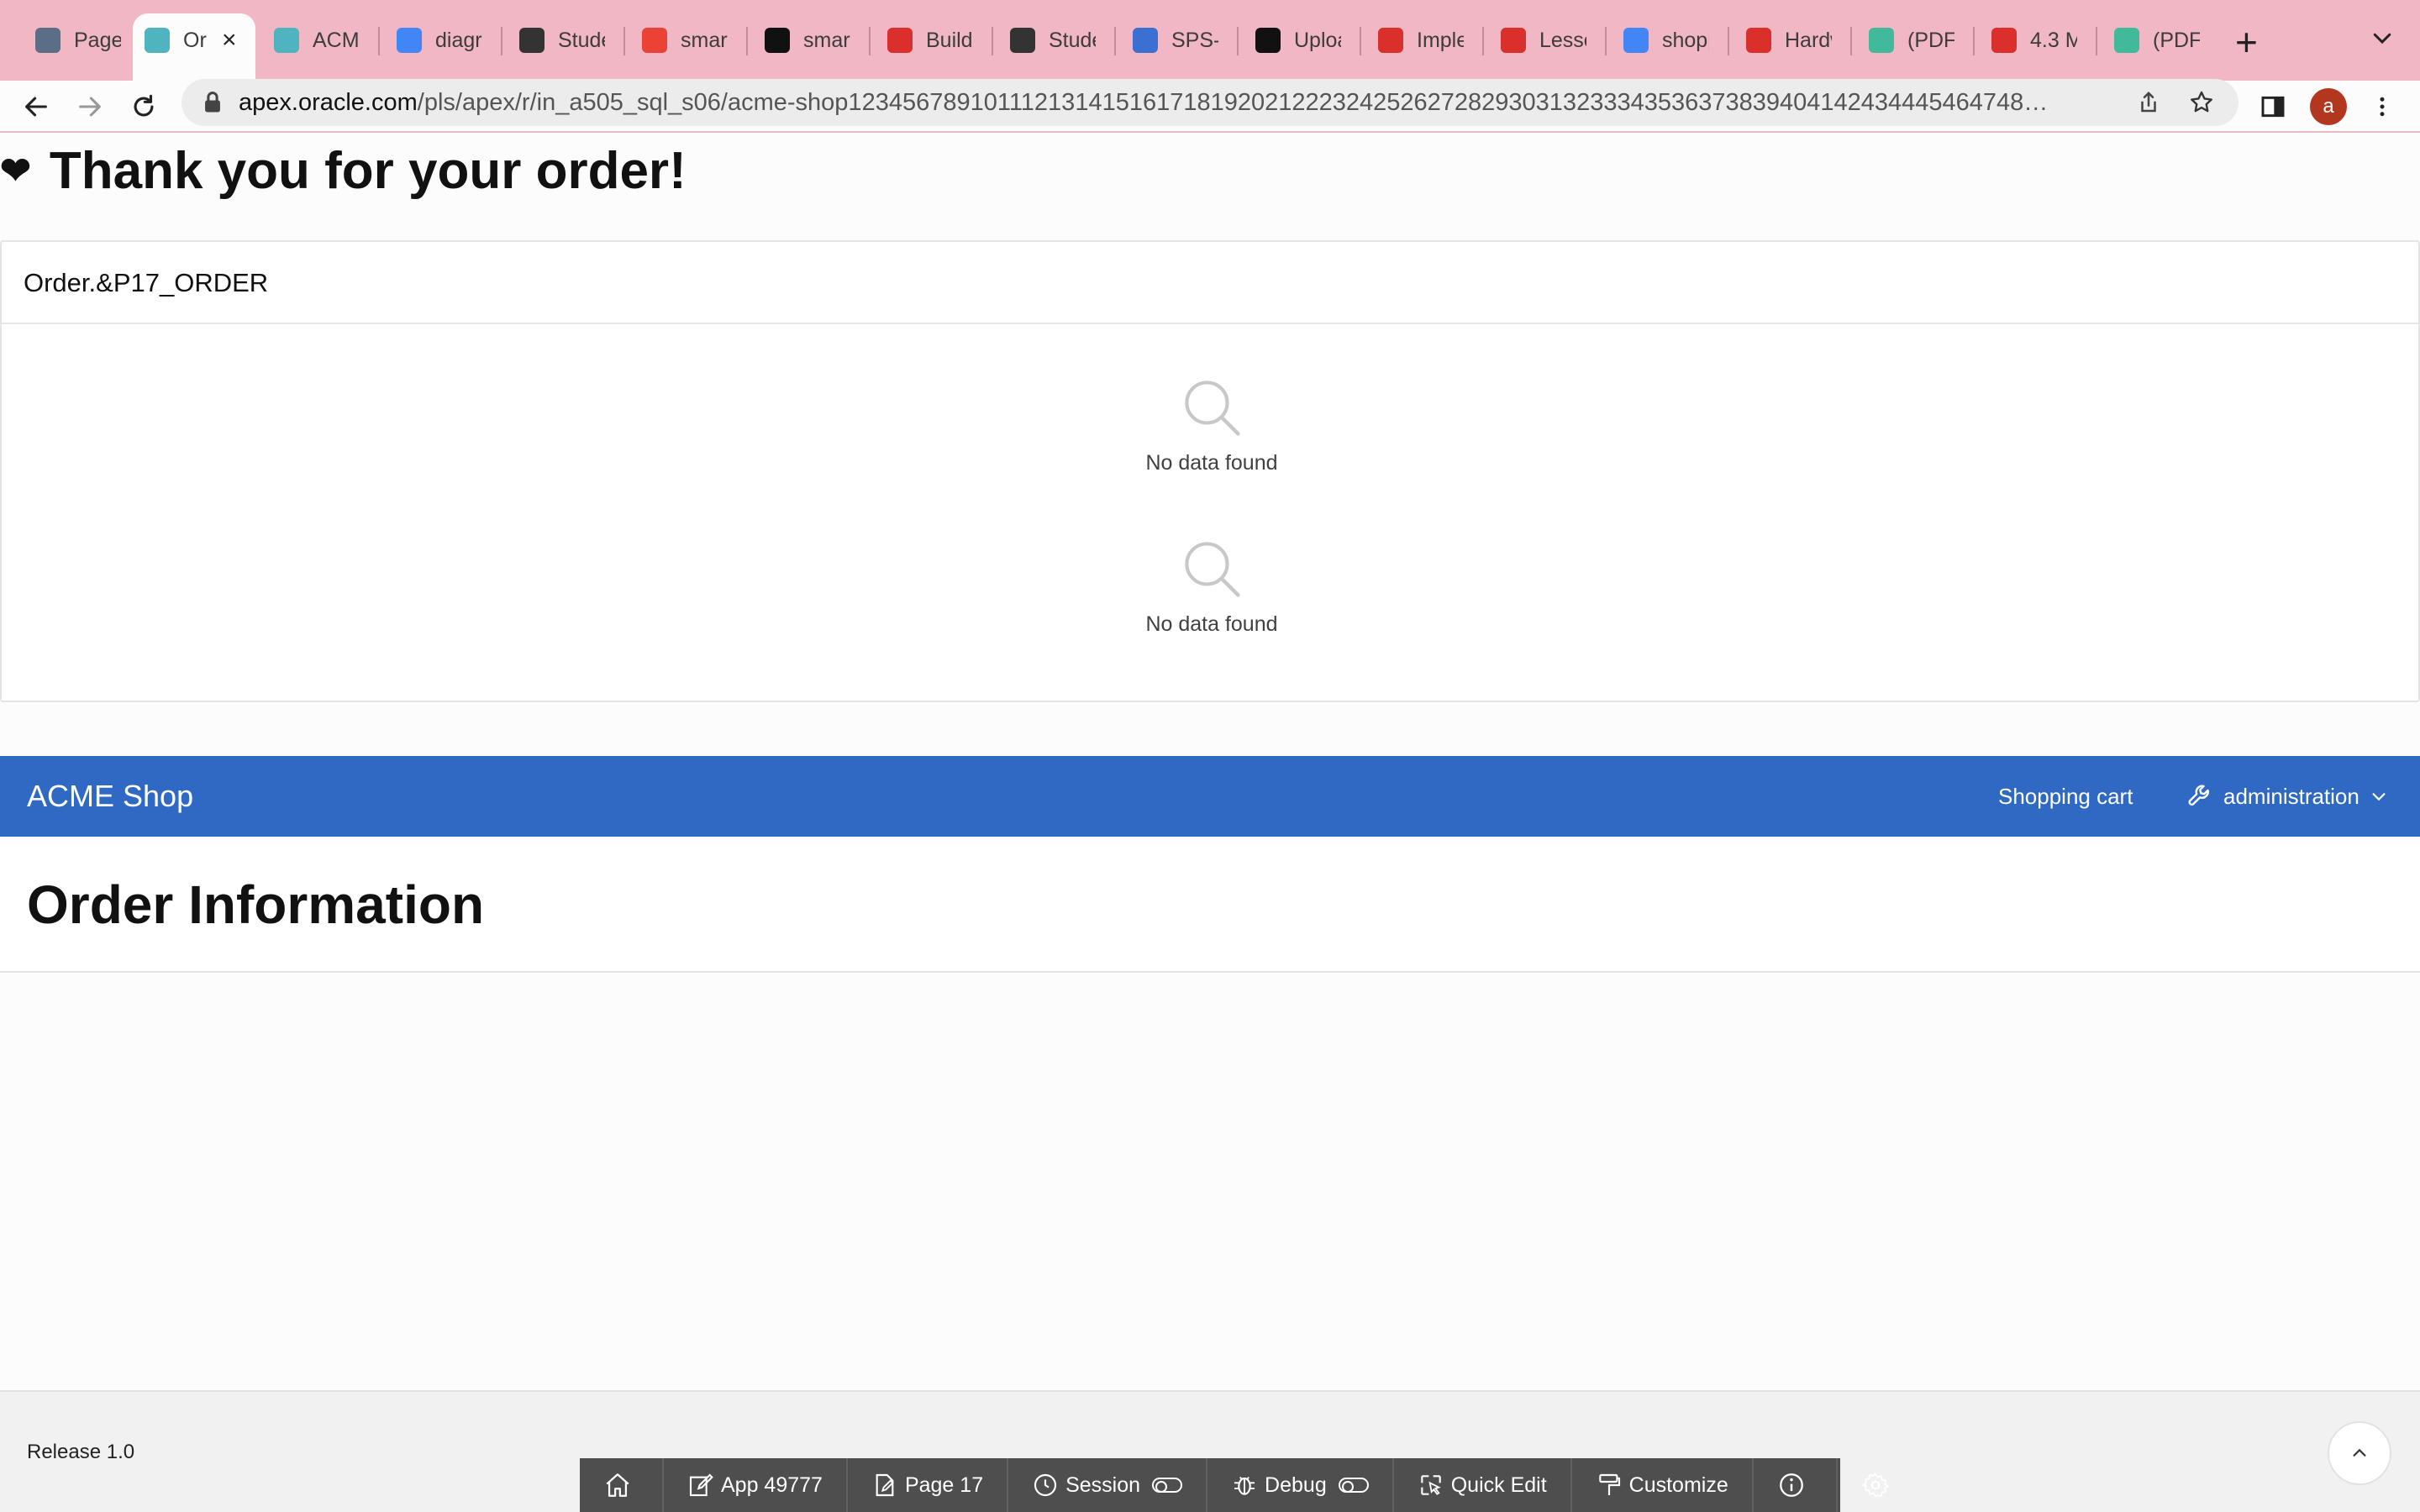 The image size is (2420, 1512). Describe the element at coordinates (229, 40) in the screenshot. I see `close-icon: ×` at that location.